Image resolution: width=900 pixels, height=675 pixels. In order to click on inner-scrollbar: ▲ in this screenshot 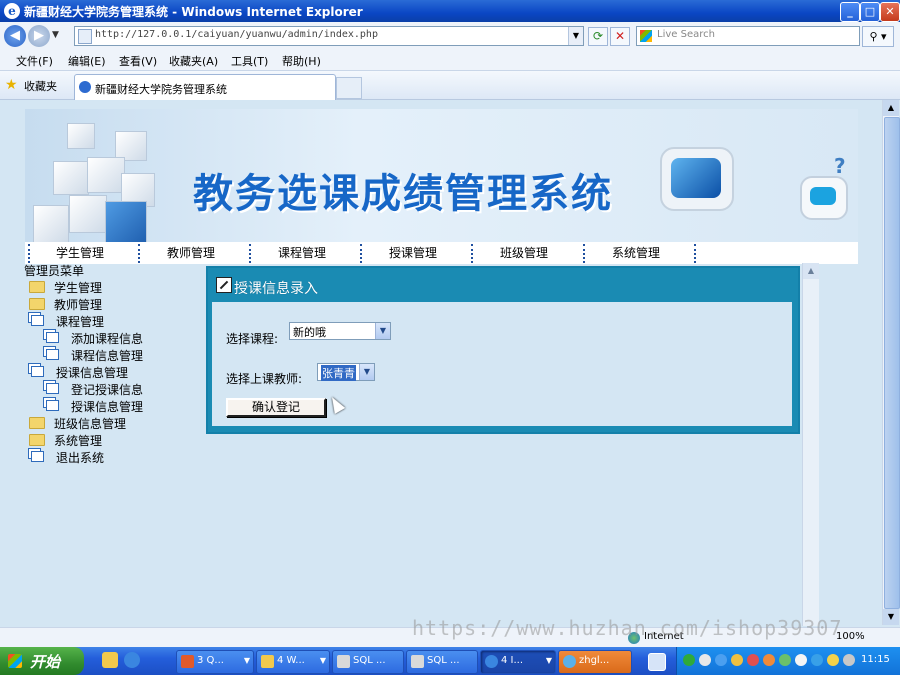, I will do `click(810, 444)`.